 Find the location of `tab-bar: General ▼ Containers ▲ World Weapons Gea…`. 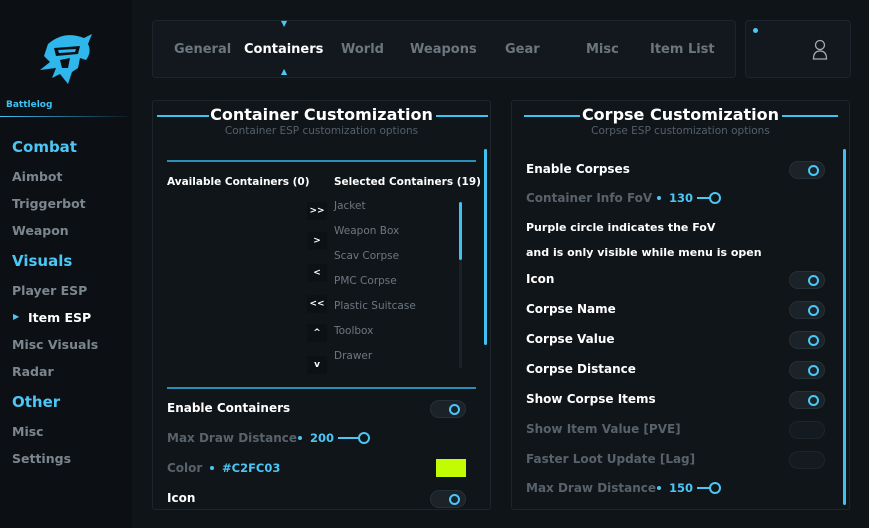

tab-bar: General ▼ Containers ▲ World Weapons Gea… is located at coordinates (444, 48).